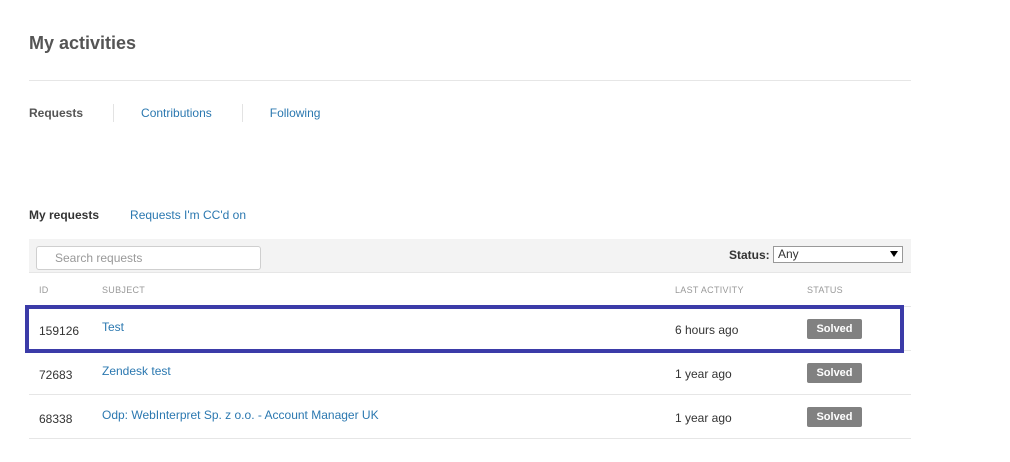 This screenshot has width=1010, height=462. I want to click on request-subject-link: Zendesk test, so click(136, 371).